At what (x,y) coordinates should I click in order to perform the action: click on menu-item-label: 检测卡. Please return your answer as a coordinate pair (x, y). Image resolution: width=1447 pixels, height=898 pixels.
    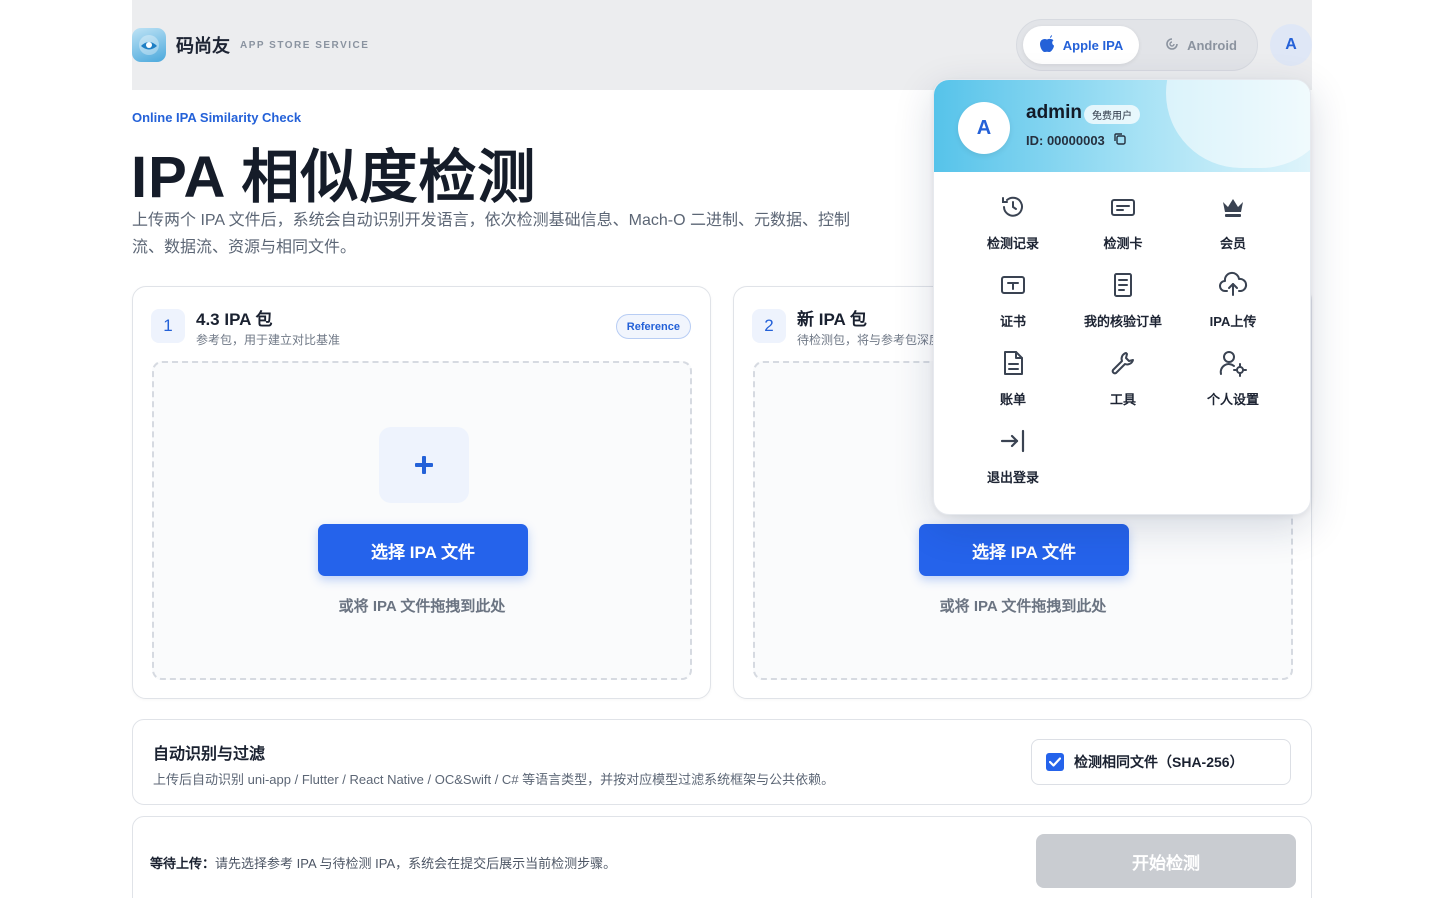
    Looking at the image, I should click on (1123, 243).